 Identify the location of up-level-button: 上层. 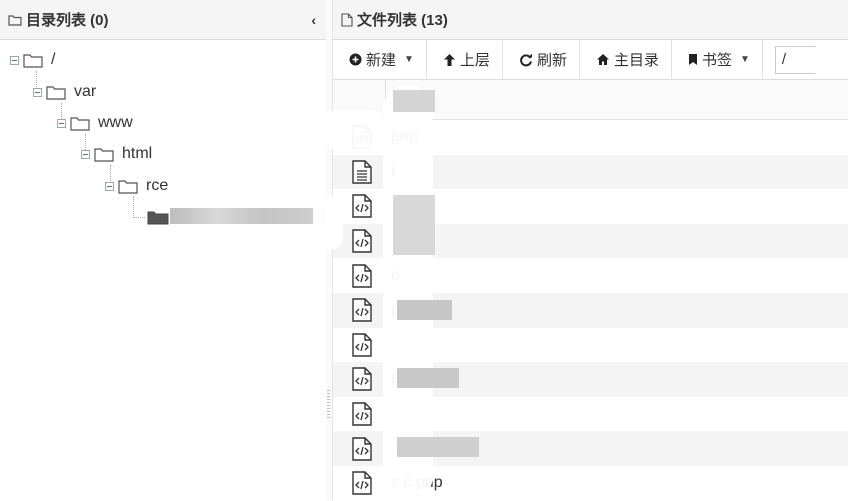
(465, 59).